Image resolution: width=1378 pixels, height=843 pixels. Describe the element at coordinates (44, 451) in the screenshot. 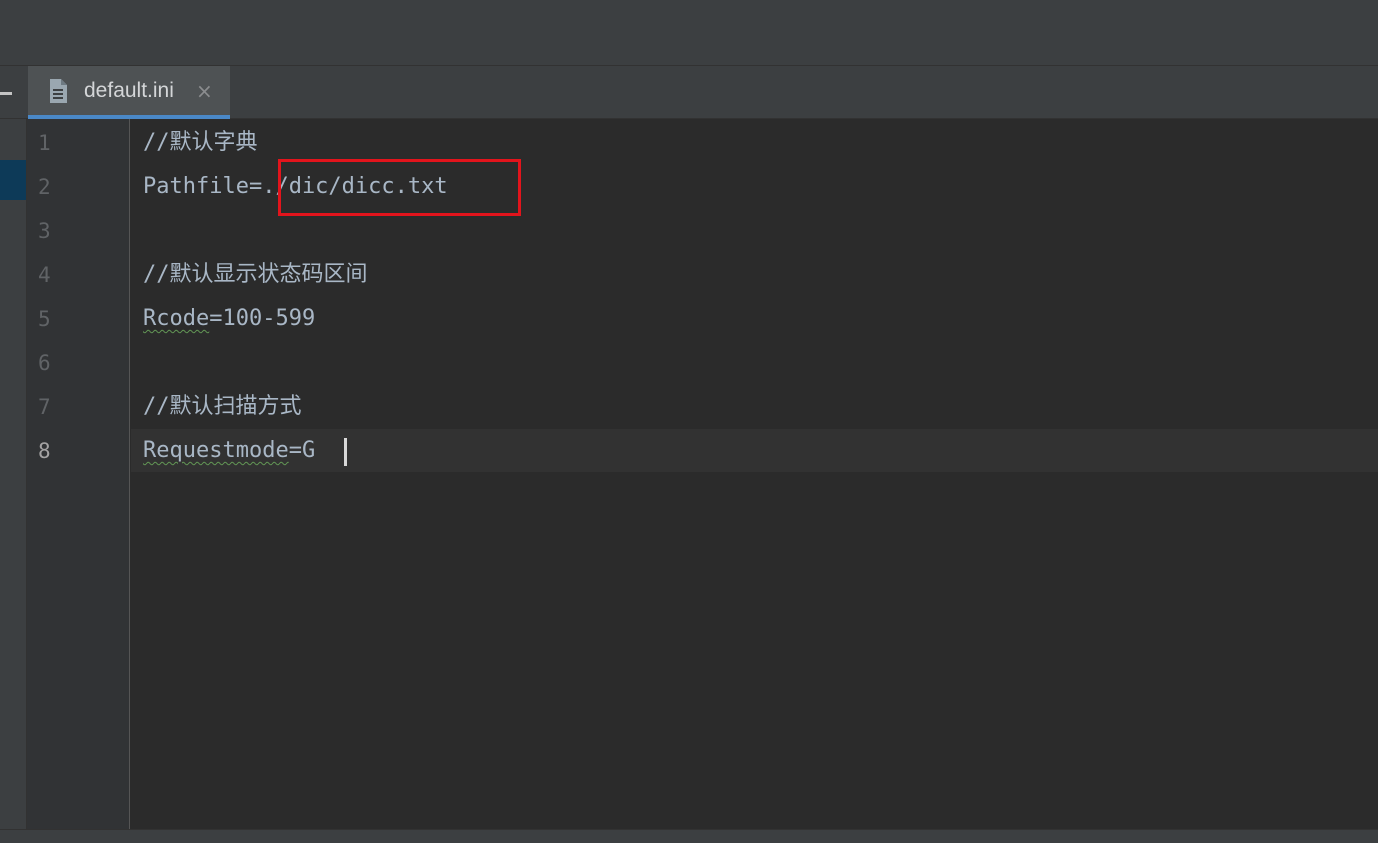

I see `line-number-8: 8` at that location.